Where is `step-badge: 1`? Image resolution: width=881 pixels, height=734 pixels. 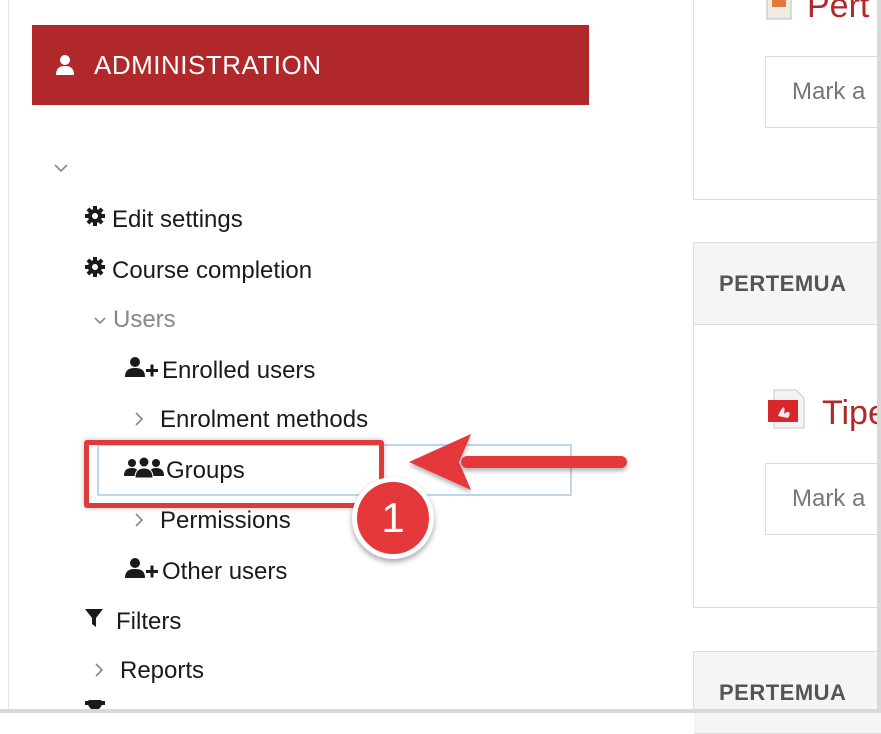 step-badge: 1 is located at coordinates (393, 518).